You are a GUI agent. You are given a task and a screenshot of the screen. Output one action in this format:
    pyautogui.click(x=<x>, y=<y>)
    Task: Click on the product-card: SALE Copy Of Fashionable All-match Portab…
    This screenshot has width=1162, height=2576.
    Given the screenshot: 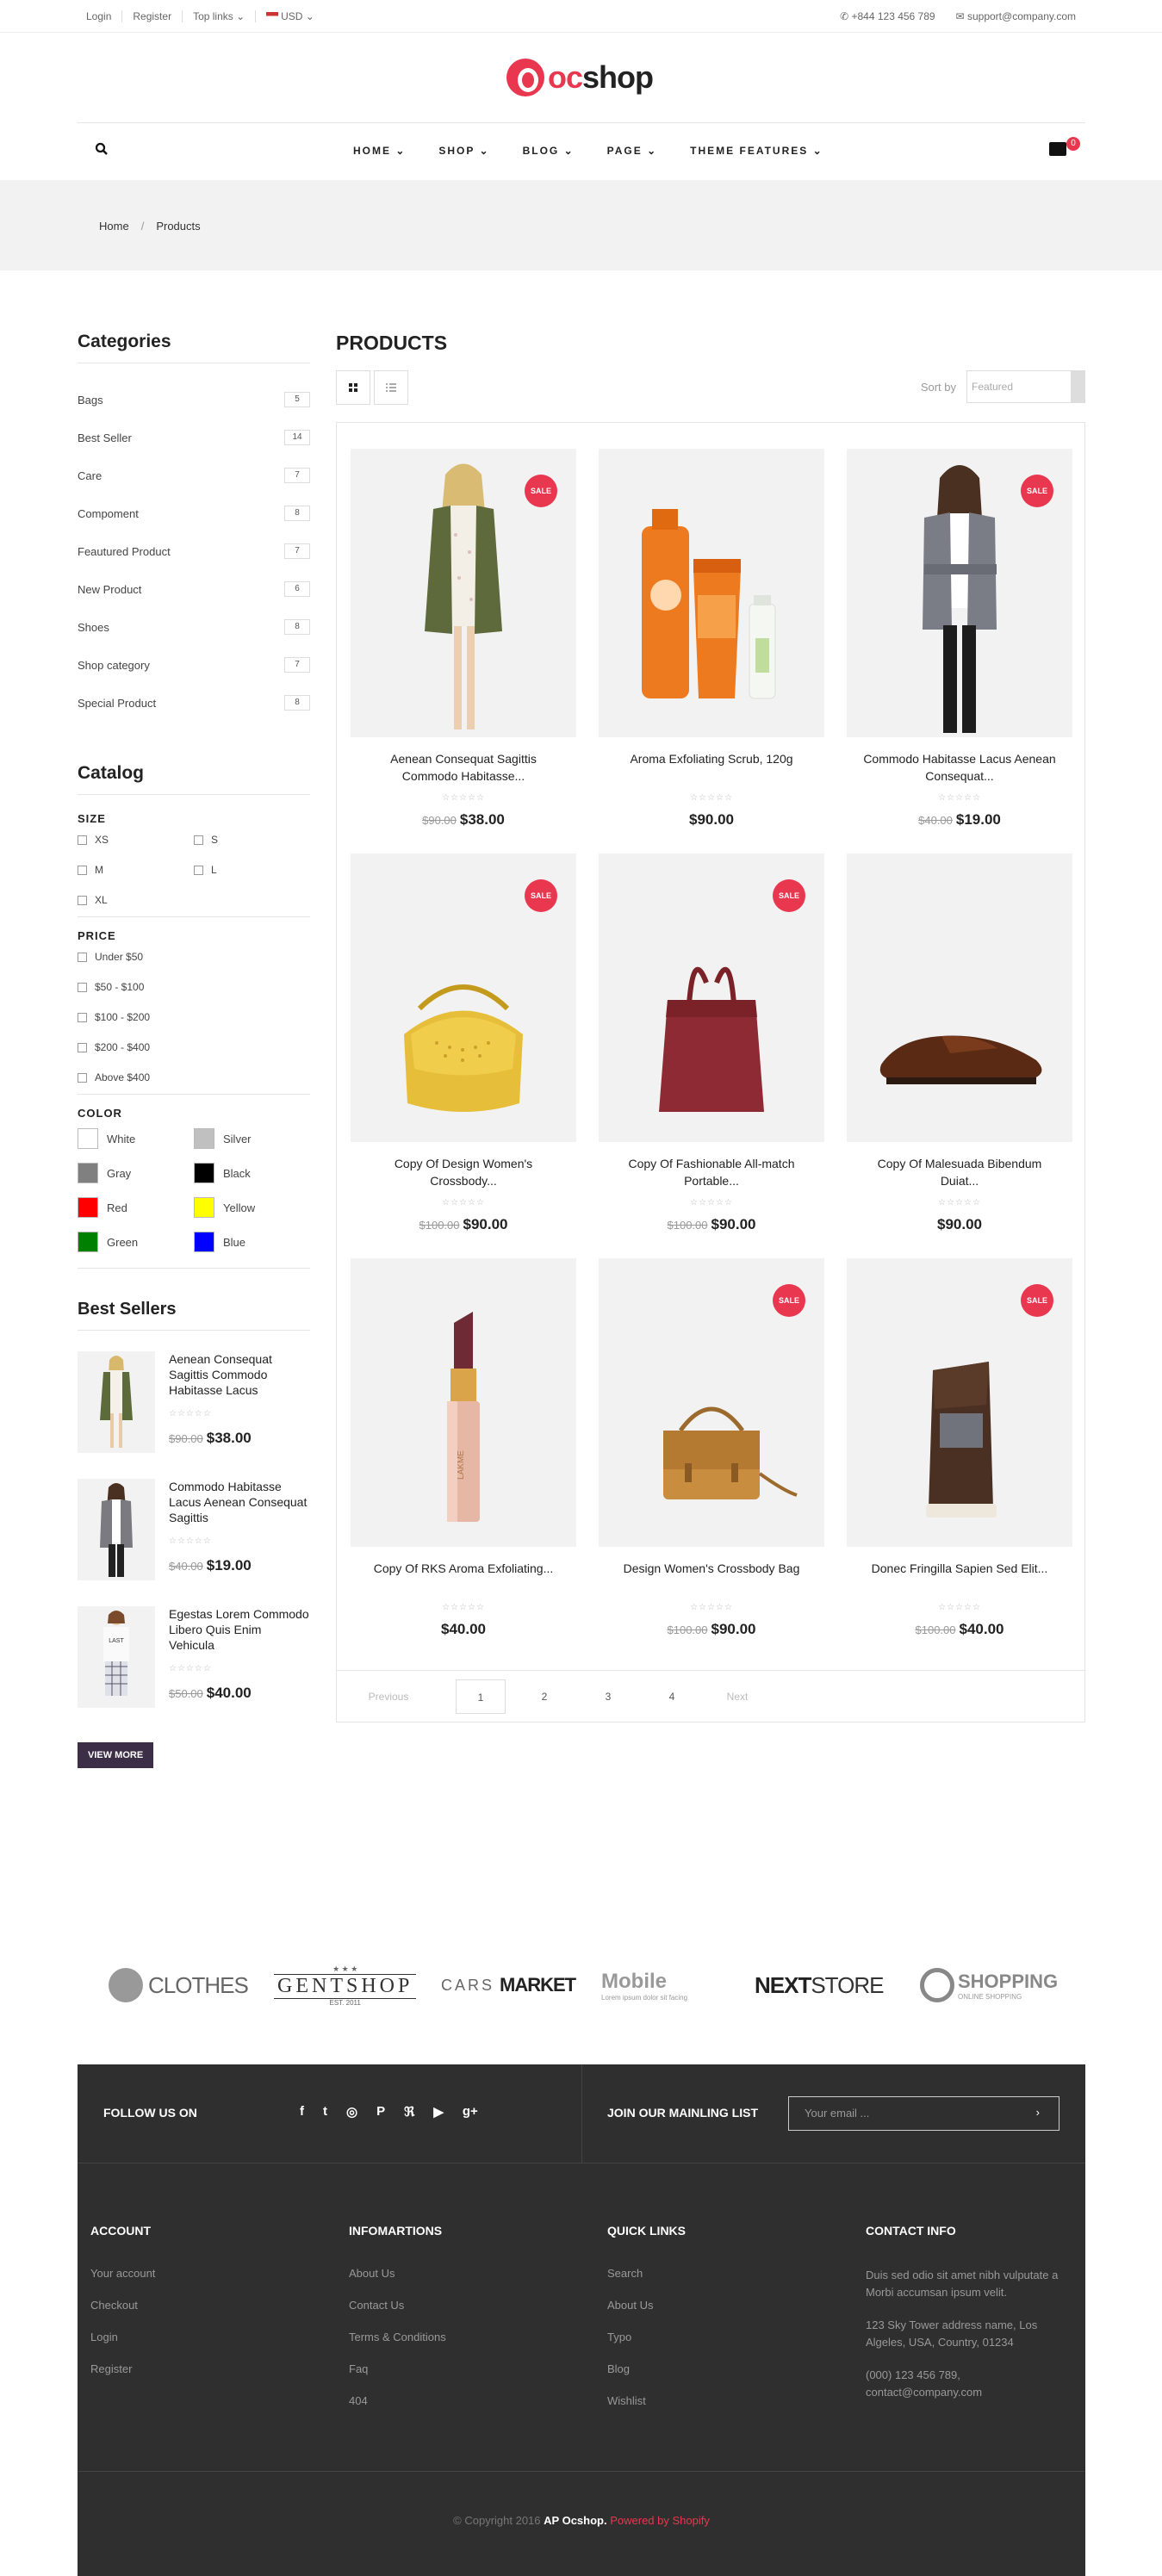 What is the action you would take?
    pyautogui.click(x=711, y=1043)
    